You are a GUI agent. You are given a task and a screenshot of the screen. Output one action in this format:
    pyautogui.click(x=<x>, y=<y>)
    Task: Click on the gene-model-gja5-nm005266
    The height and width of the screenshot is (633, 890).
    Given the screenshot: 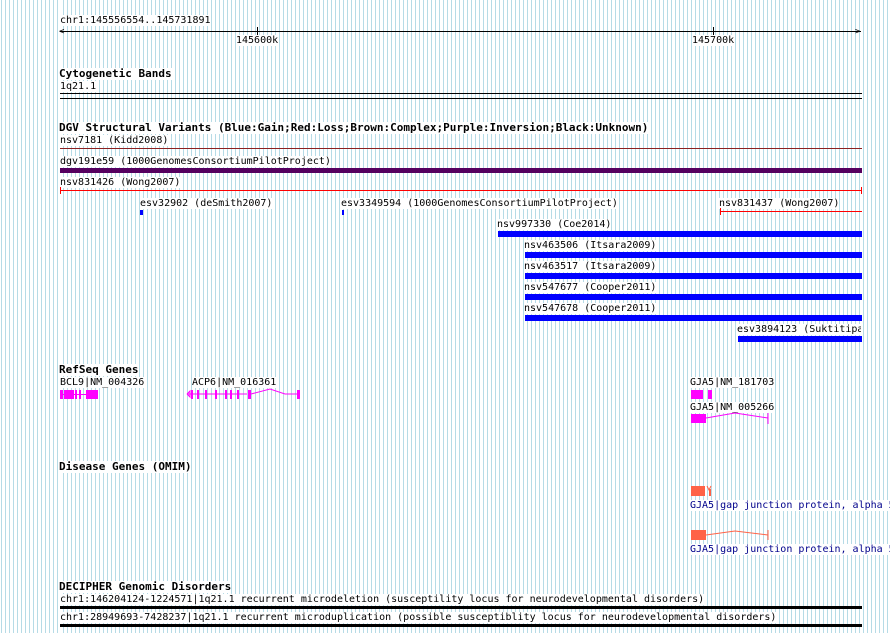 What is the action you would take?
    pyautogui.click(x=732, y=418)
    